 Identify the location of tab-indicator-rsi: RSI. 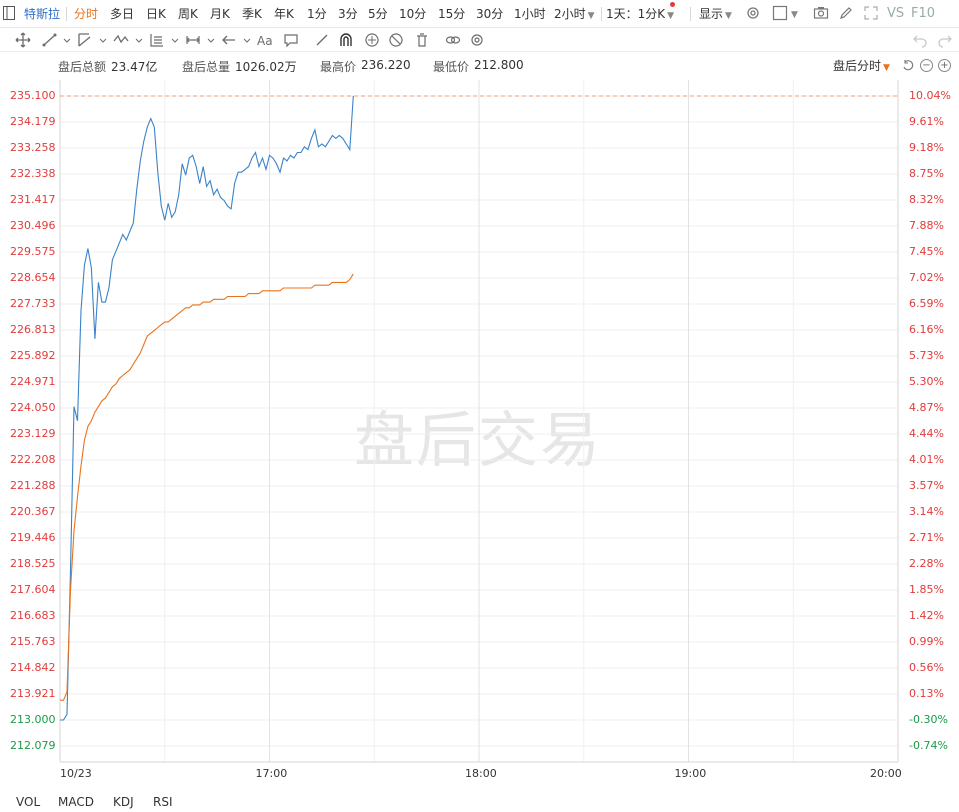
(163, 802).